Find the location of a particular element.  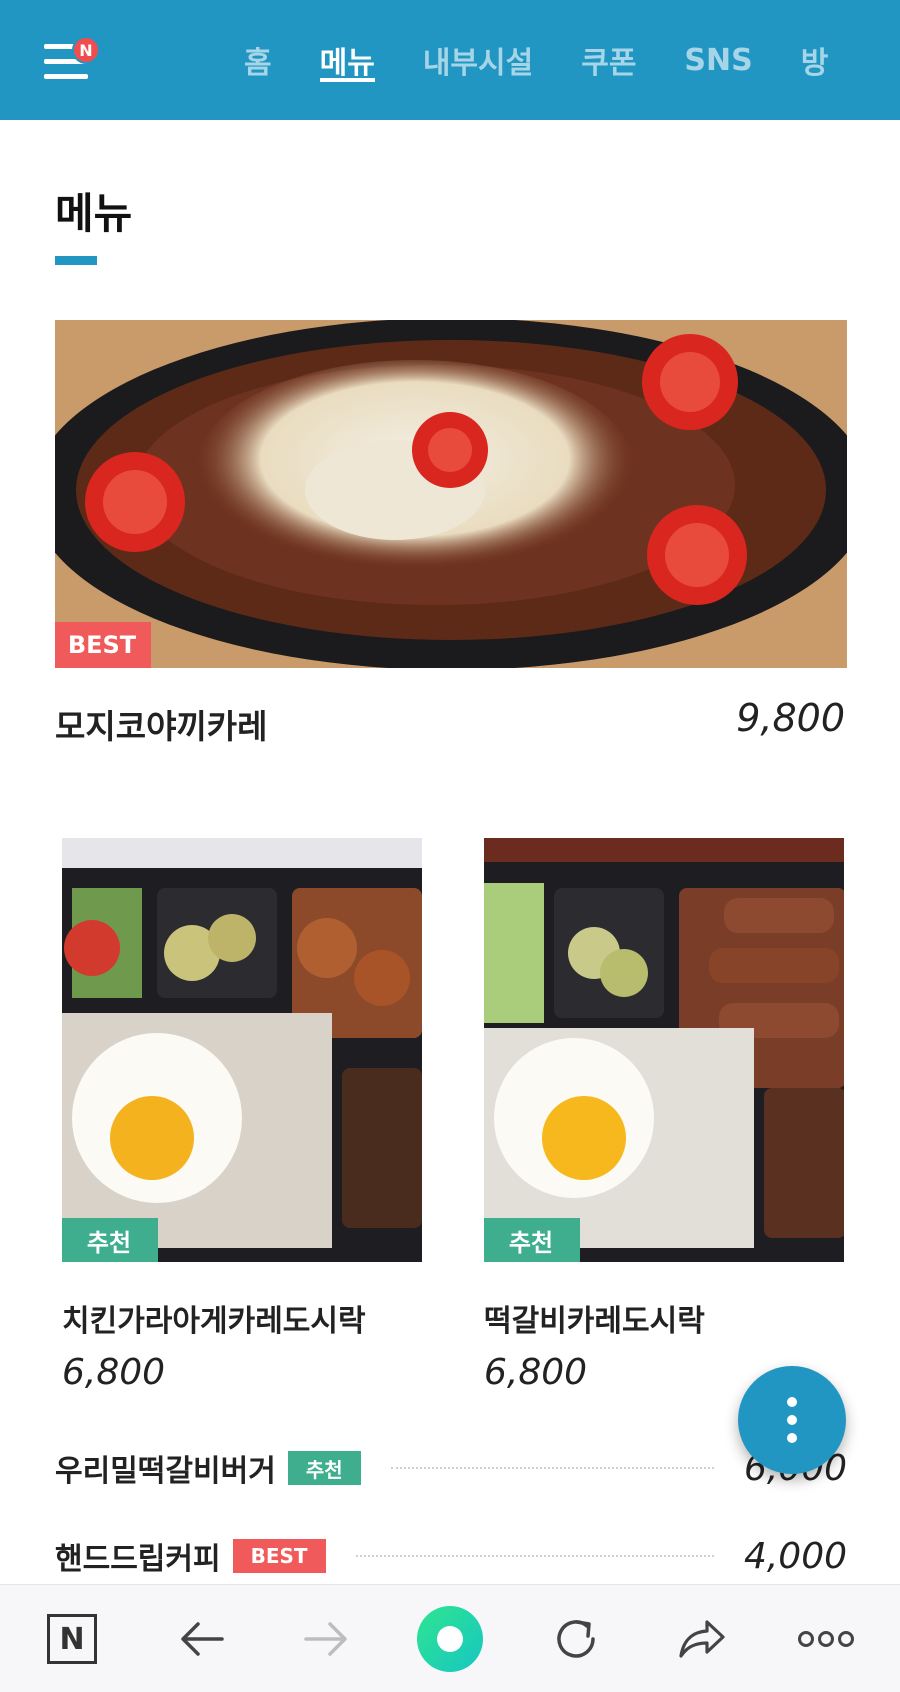

tteokgalbi-bento-illustration is located at coordinates (664, 1050).